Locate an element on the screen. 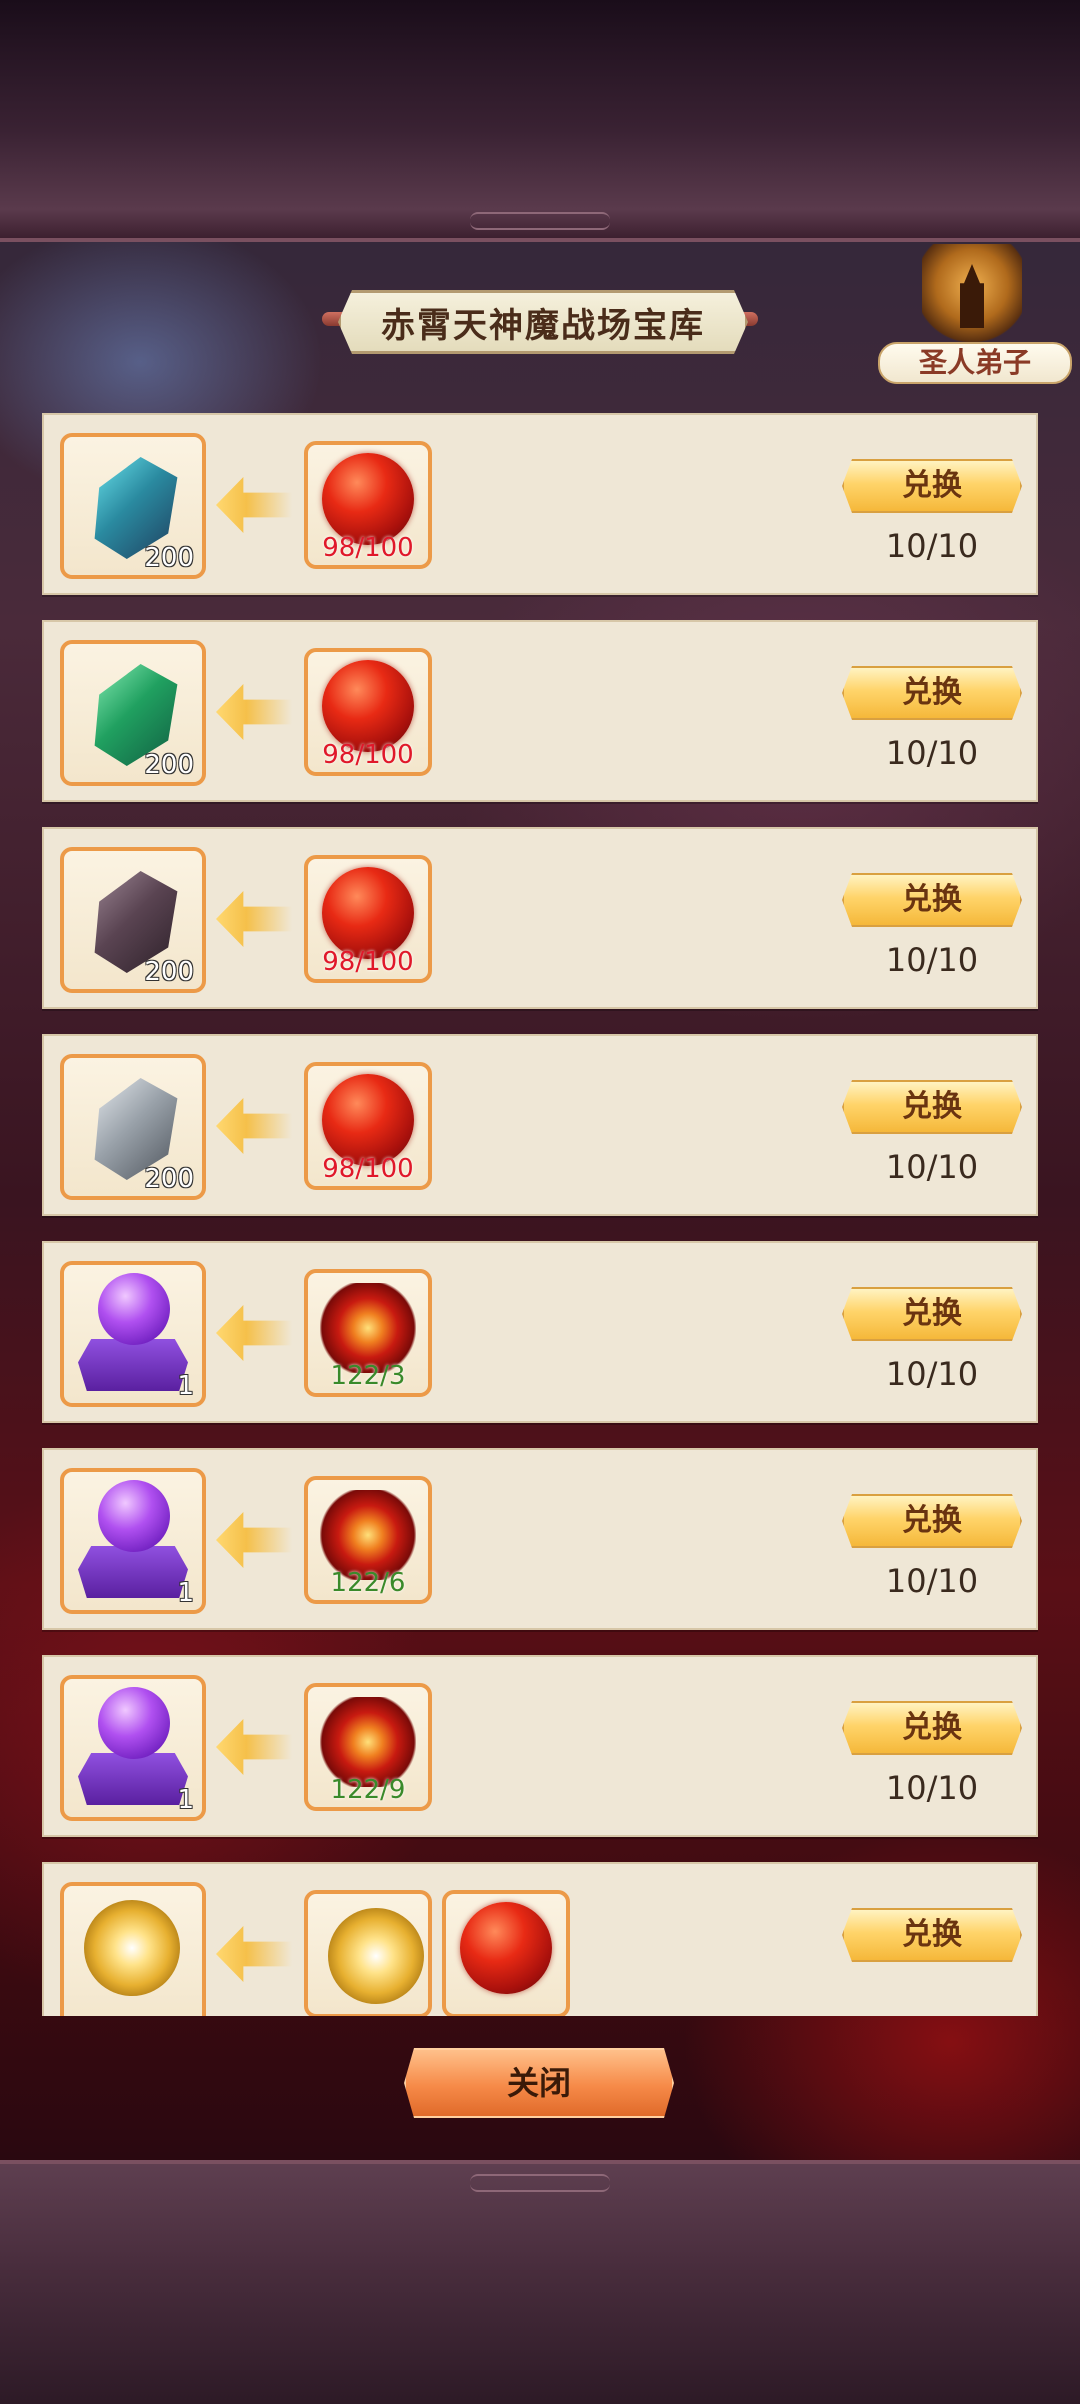 The height and width of the screenshot is (2404, 1080). cost-amount: 122/9 is located at coordinates (368, 1790).